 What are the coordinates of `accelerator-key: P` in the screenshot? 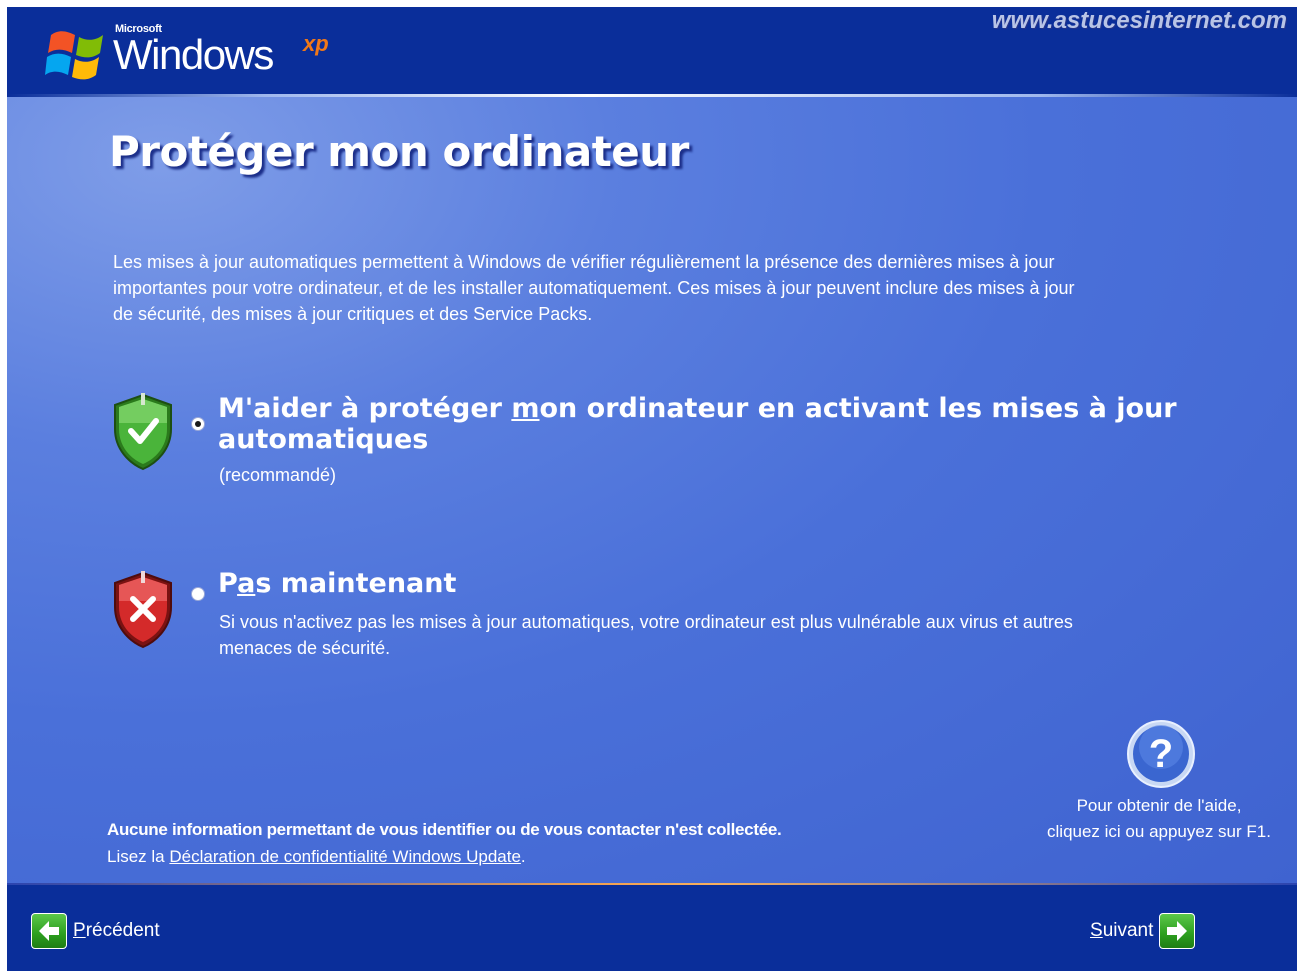 It's located at (79, 930).